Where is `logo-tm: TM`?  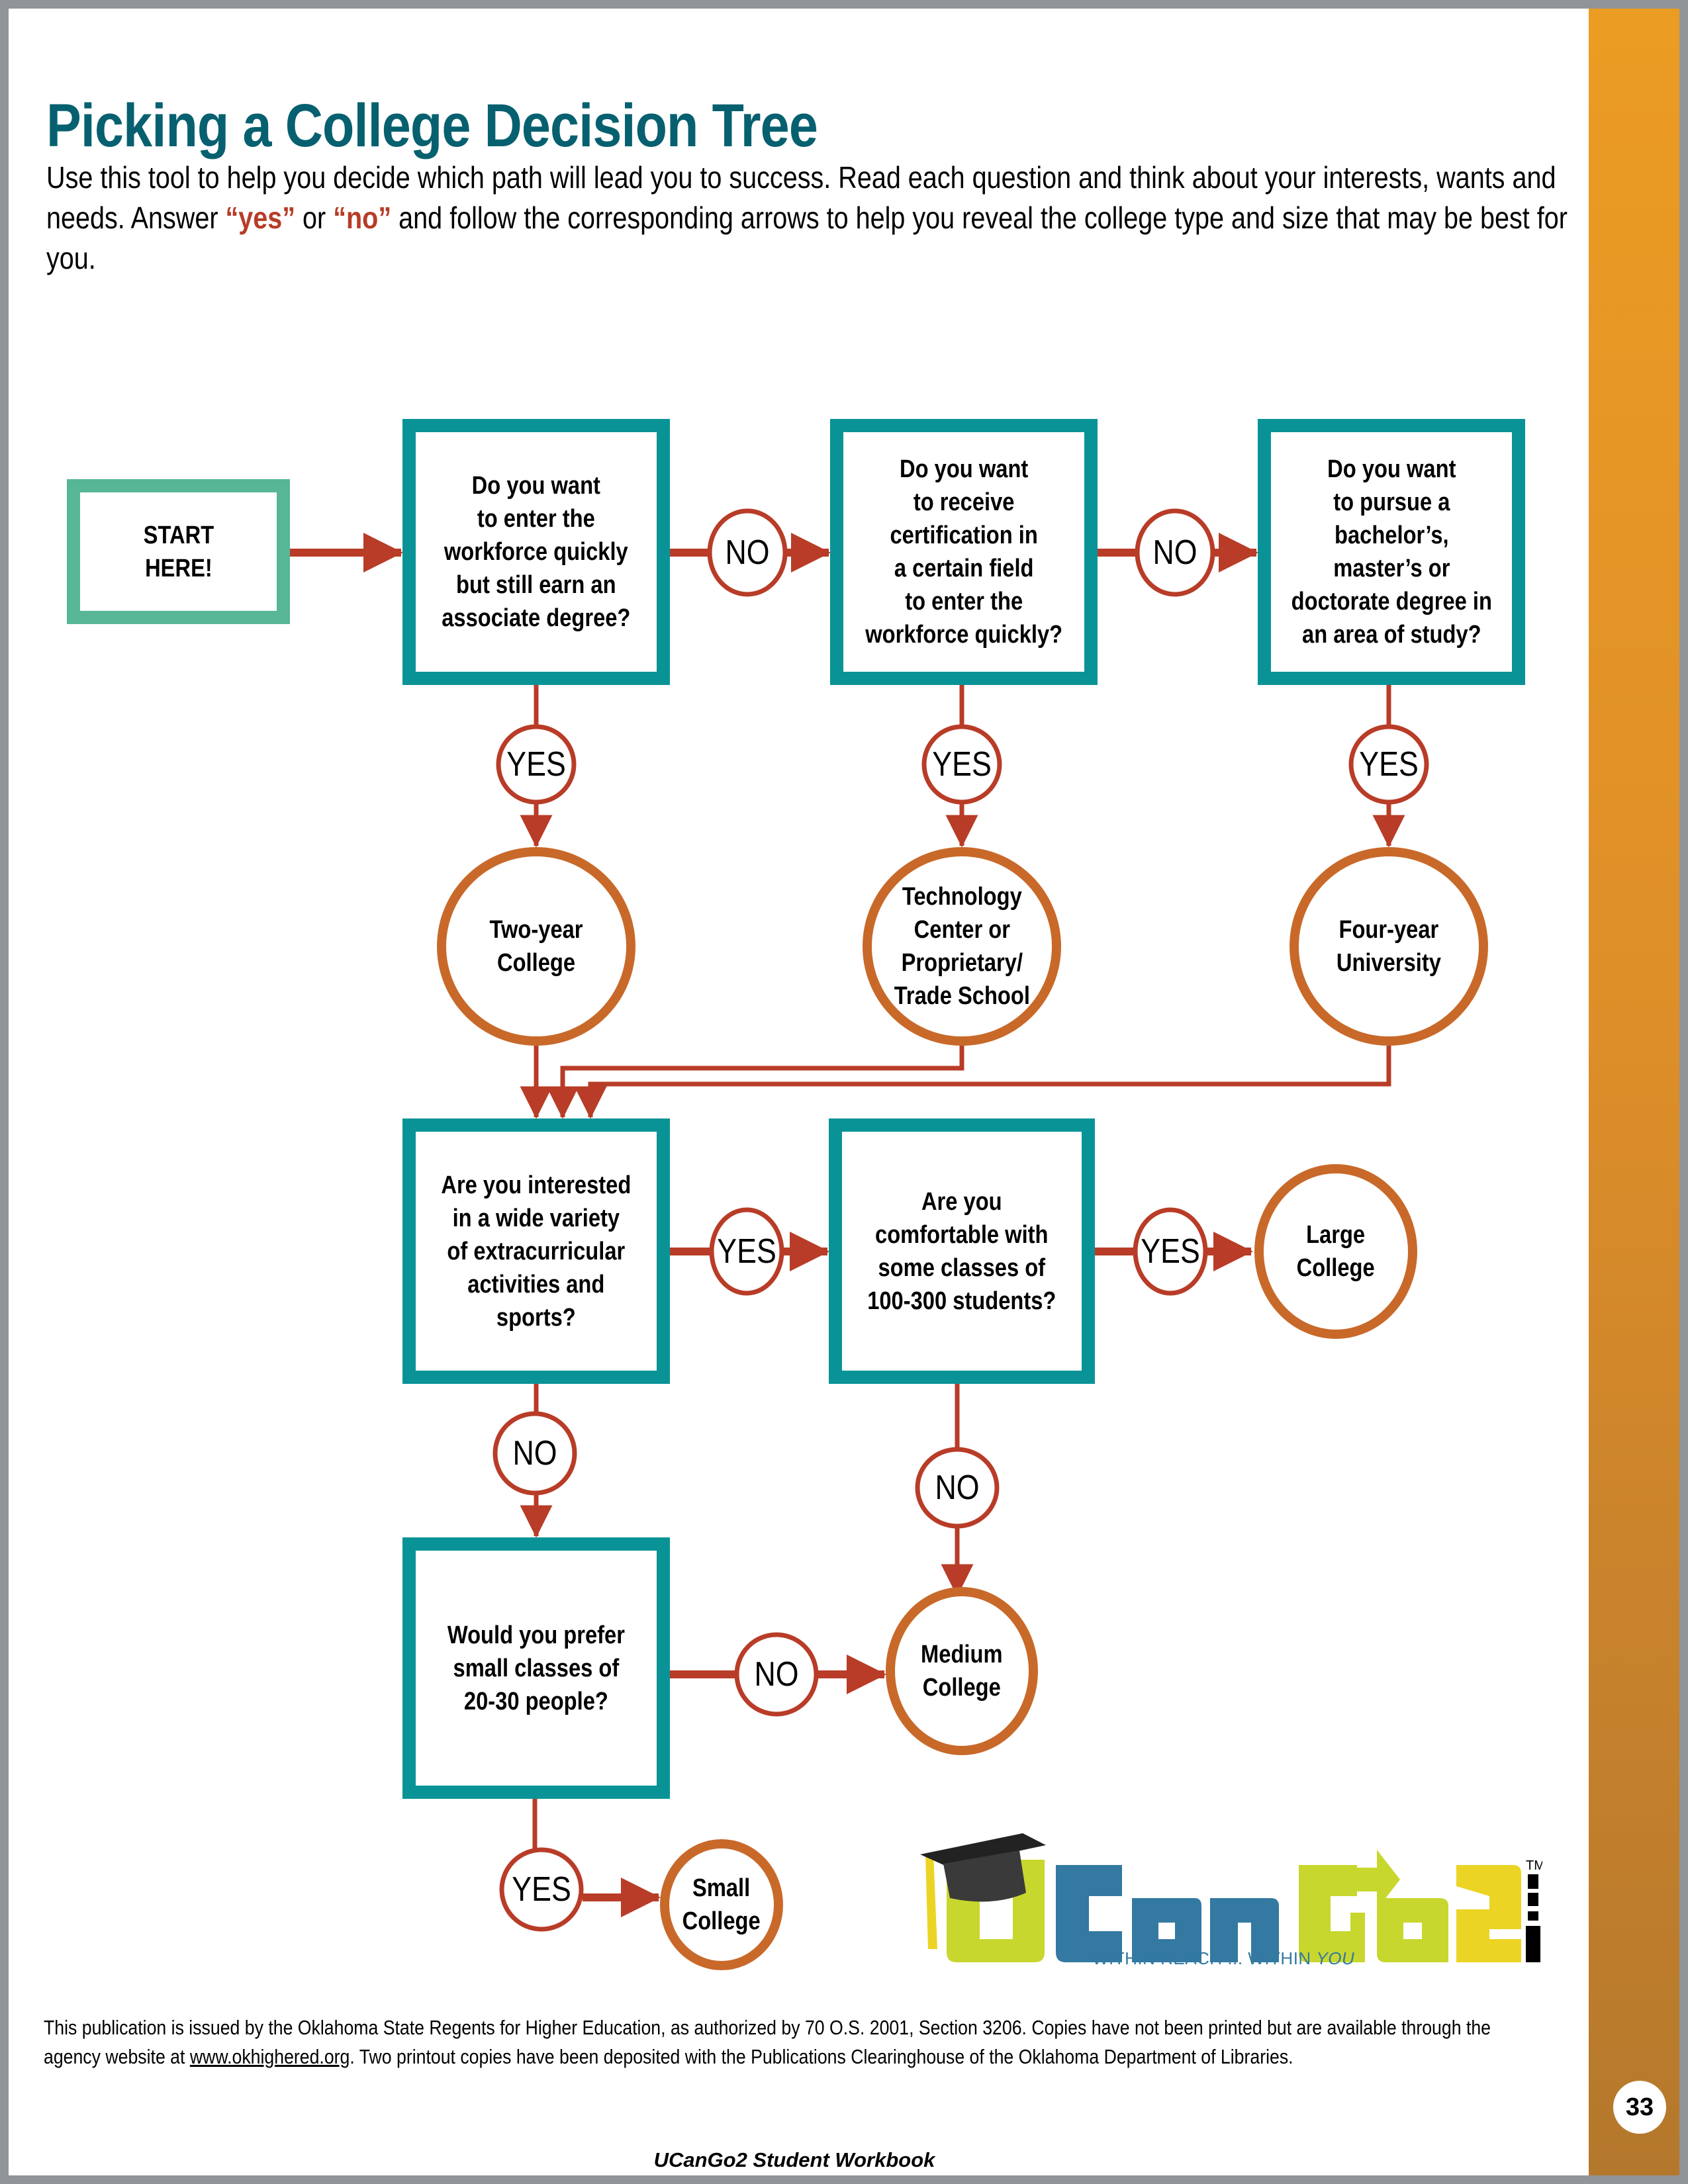 logo-tm: TM is located at coordinates (1534, 1866).